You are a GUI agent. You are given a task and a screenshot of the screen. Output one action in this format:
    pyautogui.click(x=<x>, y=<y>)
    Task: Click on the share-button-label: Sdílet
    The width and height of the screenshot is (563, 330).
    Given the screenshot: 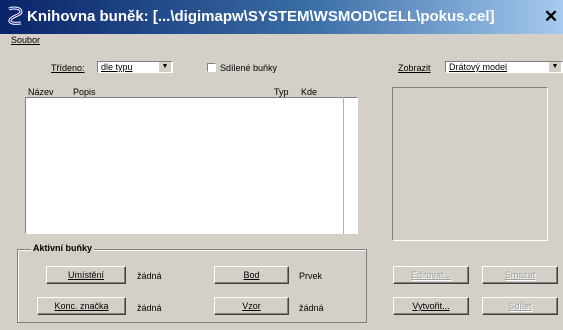 What is the action you would take?
    pyautogui.click(x=520, y=306)
    